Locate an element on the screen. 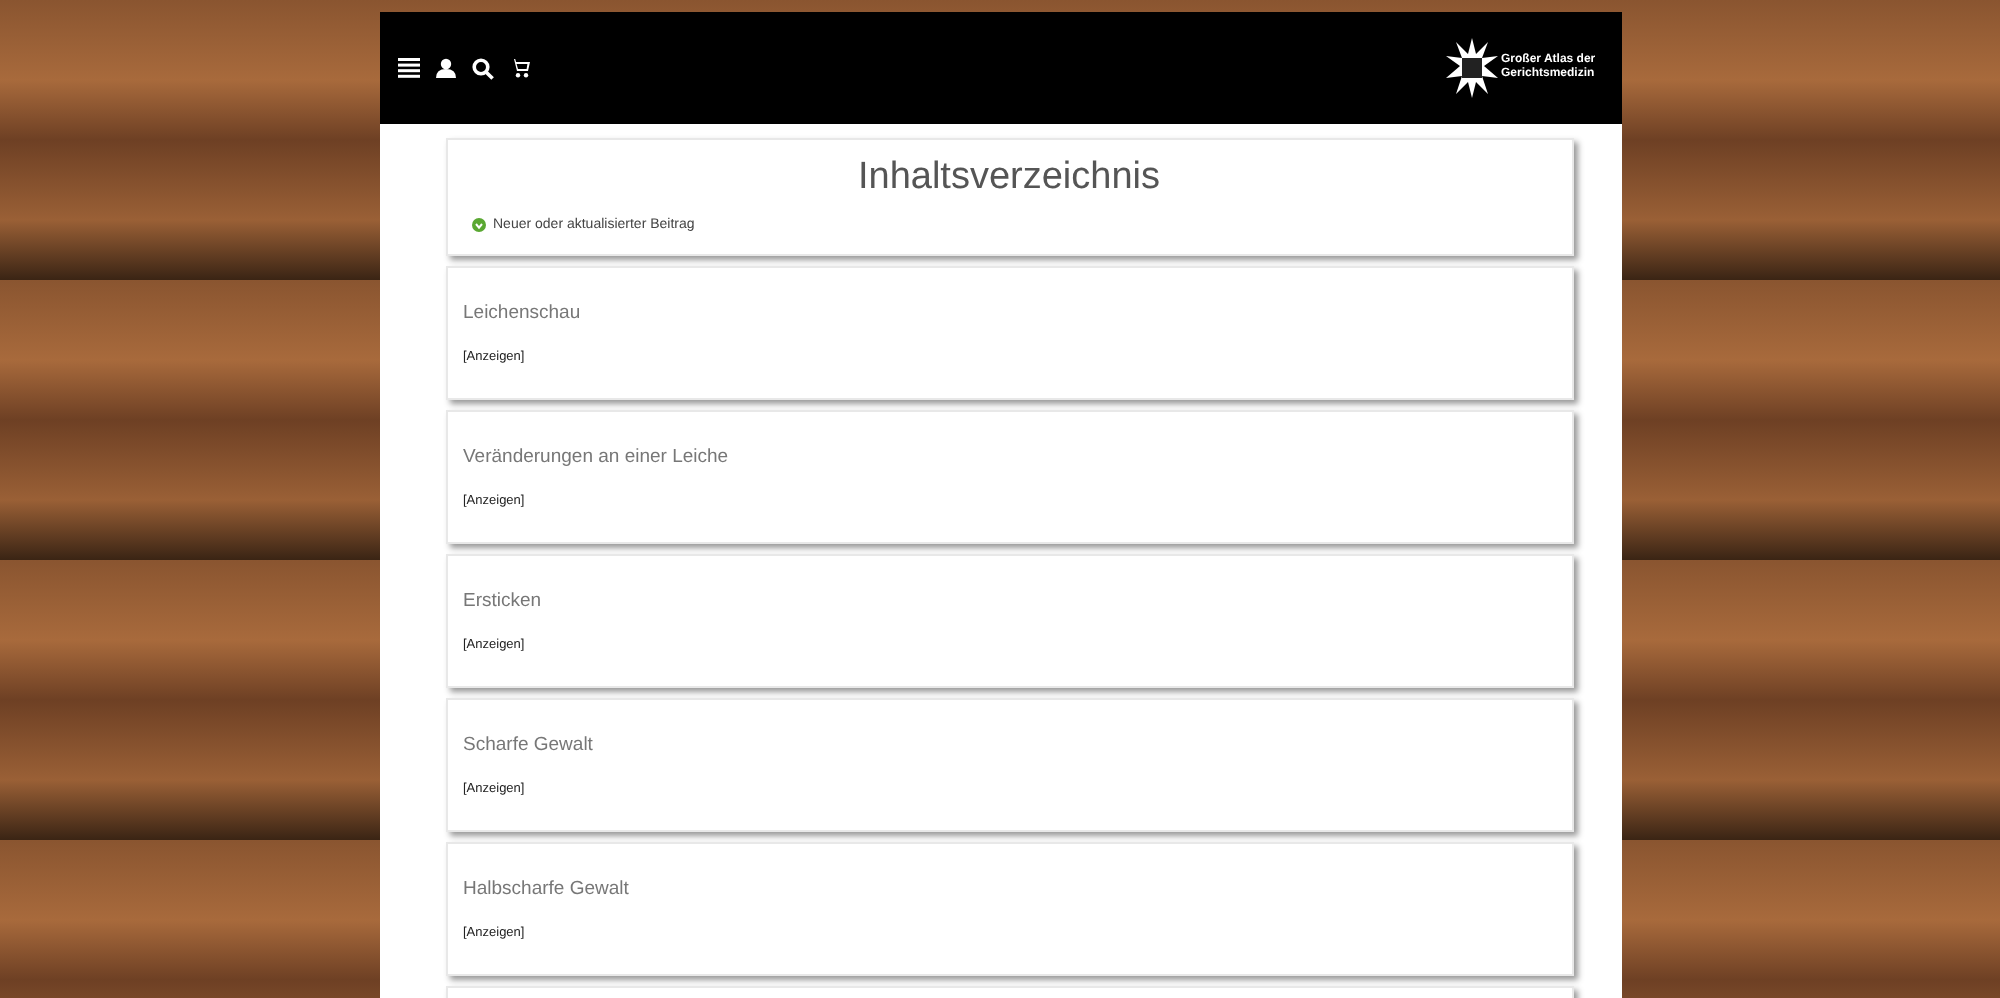  cart-icon is located at coordinates (519, 68).